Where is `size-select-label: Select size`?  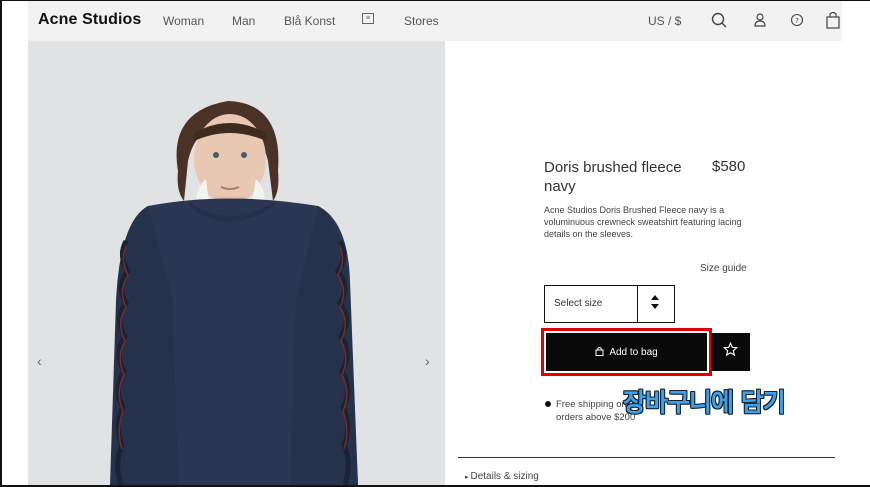 size-select-label: Select size is located at coordinates (578, 303).